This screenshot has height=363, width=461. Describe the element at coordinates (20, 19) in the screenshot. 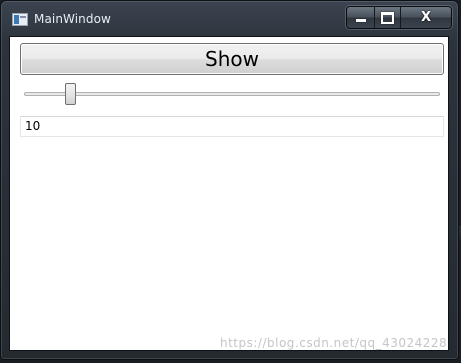

I see `window-app-icon` at that location.